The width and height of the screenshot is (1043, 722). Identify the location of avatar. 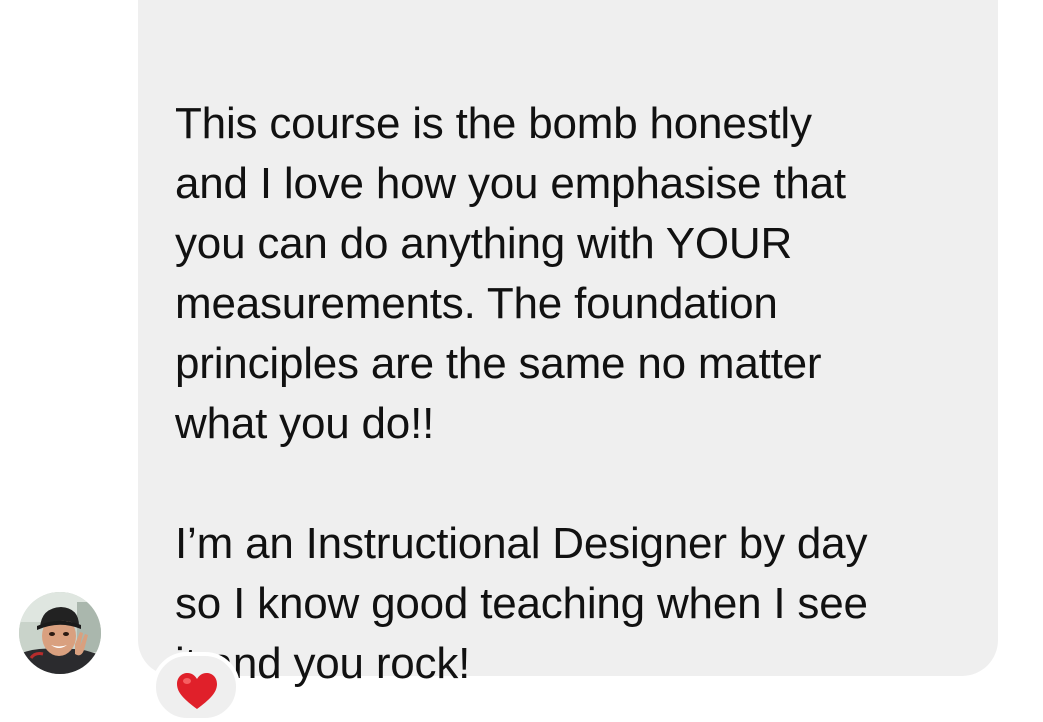
(60, 633).